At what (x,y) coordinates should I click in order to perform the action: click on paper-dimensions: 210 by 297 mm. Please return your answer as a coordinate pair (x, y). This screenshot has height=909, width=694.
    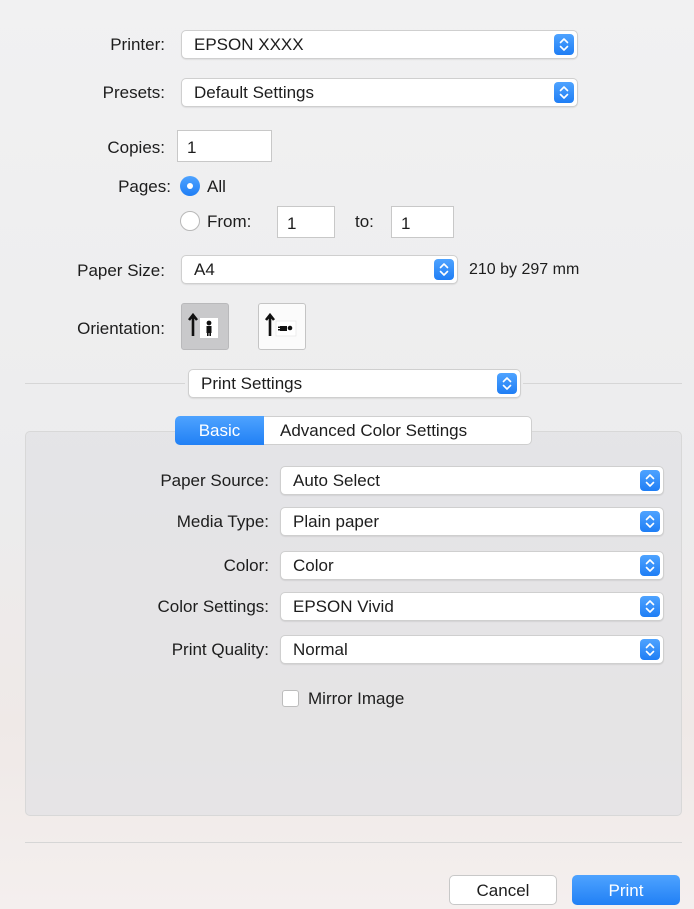
    Looking at the image, I should click on (524, 269).